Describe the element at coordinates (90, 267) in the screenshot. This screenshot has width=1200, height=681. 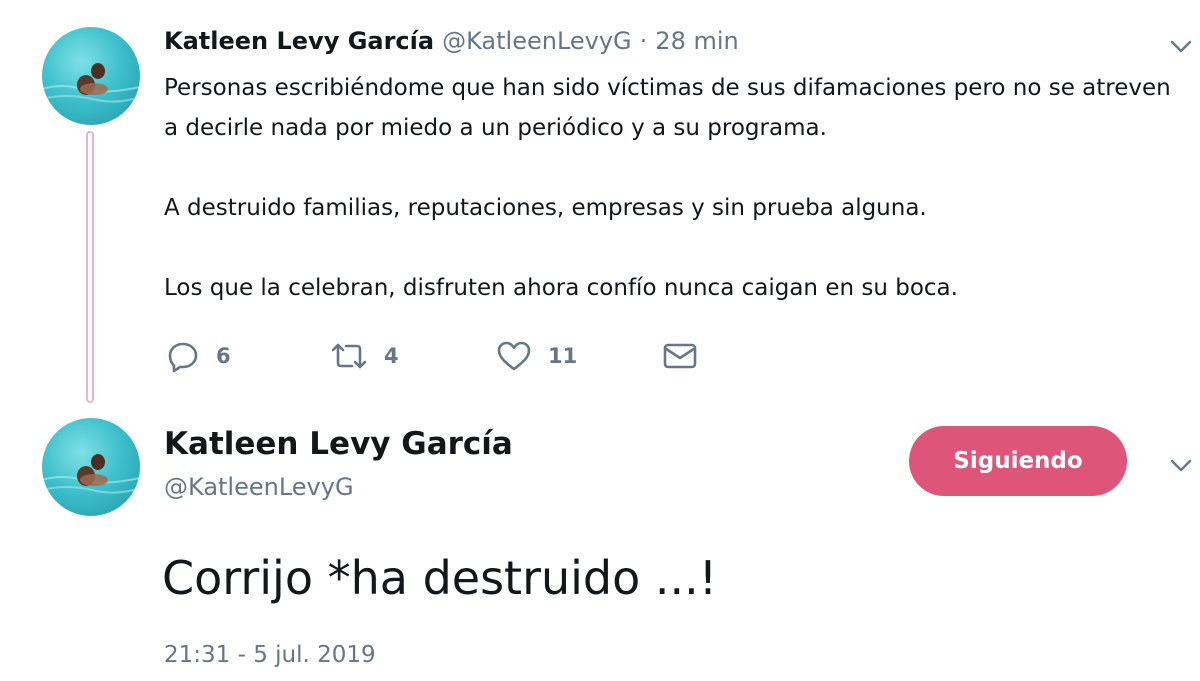
I see `thread-connector-line` at that location.